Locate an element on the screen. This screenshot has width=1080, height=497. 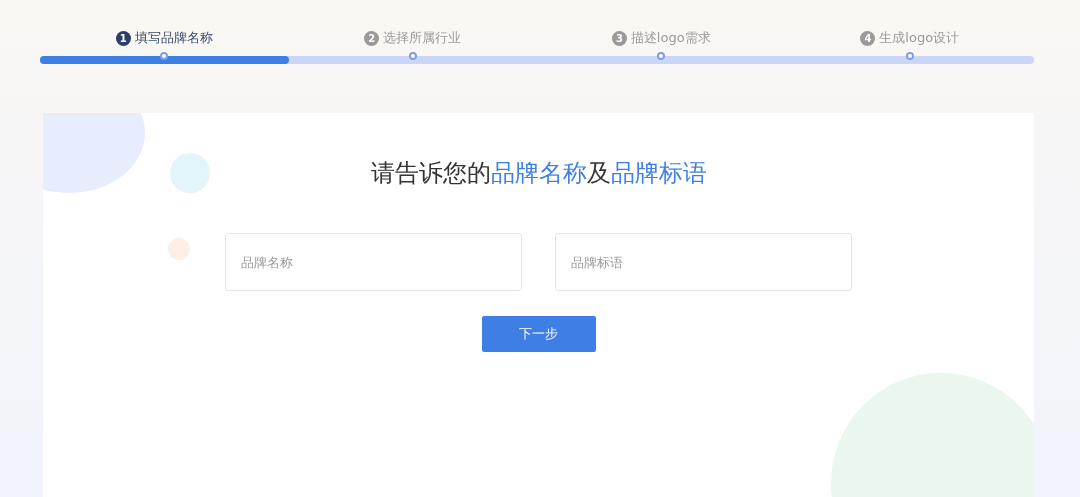
step-number: 4 is located at coordinates (868, 38).